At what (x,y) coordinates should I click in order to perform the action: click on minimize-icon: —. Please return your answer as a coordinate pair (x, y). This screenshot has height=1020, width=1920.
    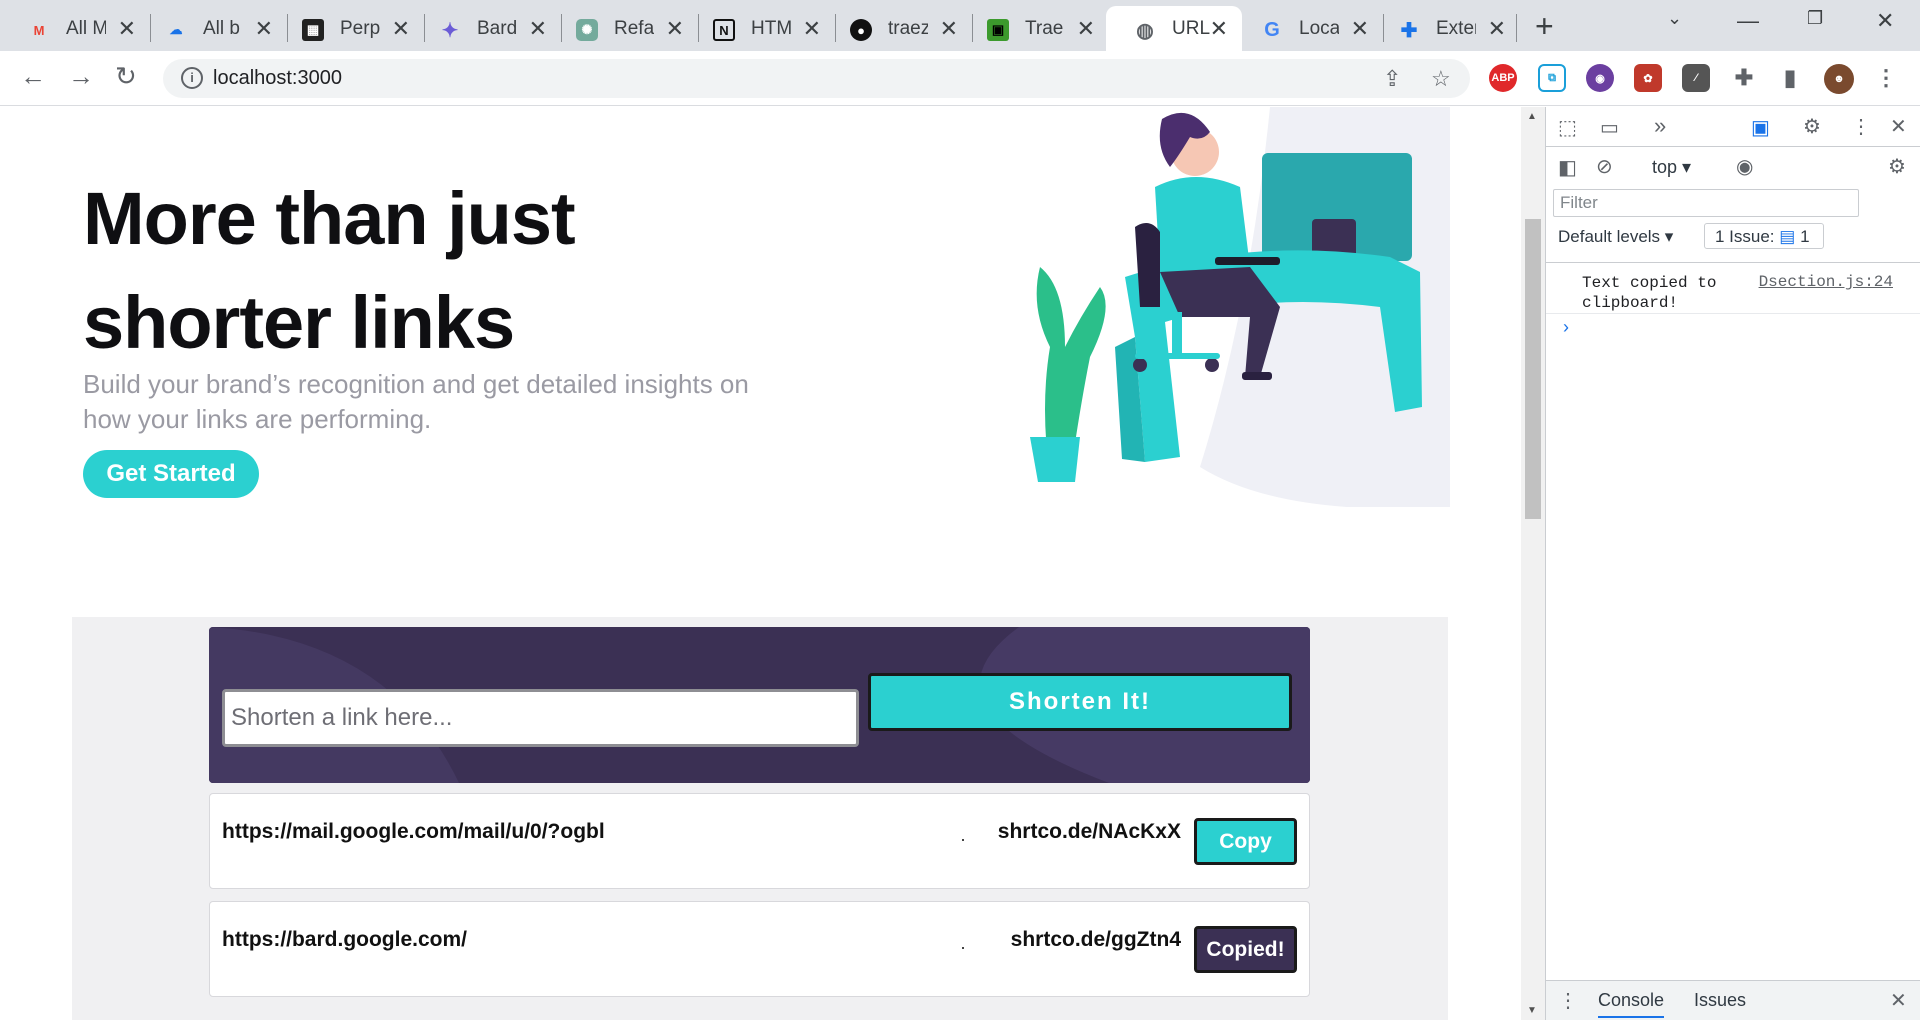
    Looking at the image, I should click on (1748, 21).